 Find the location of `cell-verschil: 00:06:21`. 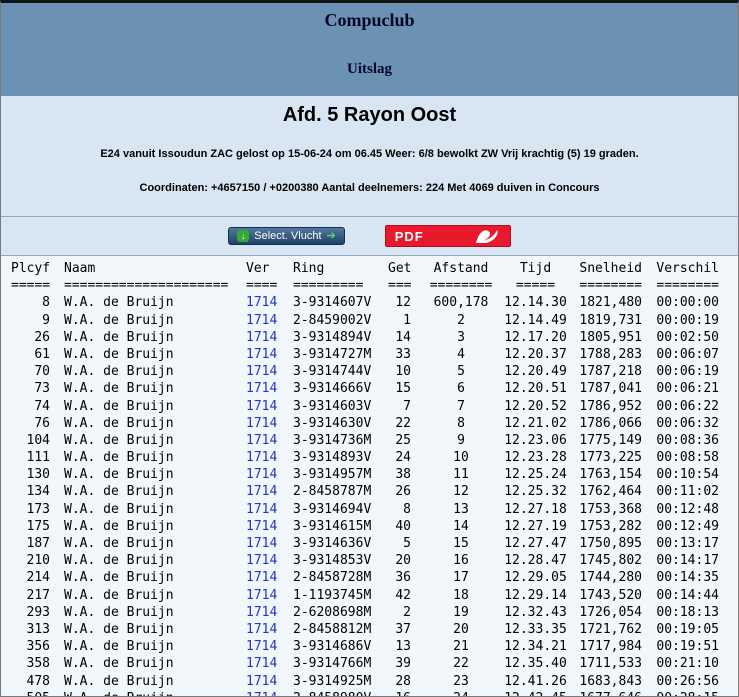

cell-verschil: 00:06:21 is located at coordinates (687, 389).